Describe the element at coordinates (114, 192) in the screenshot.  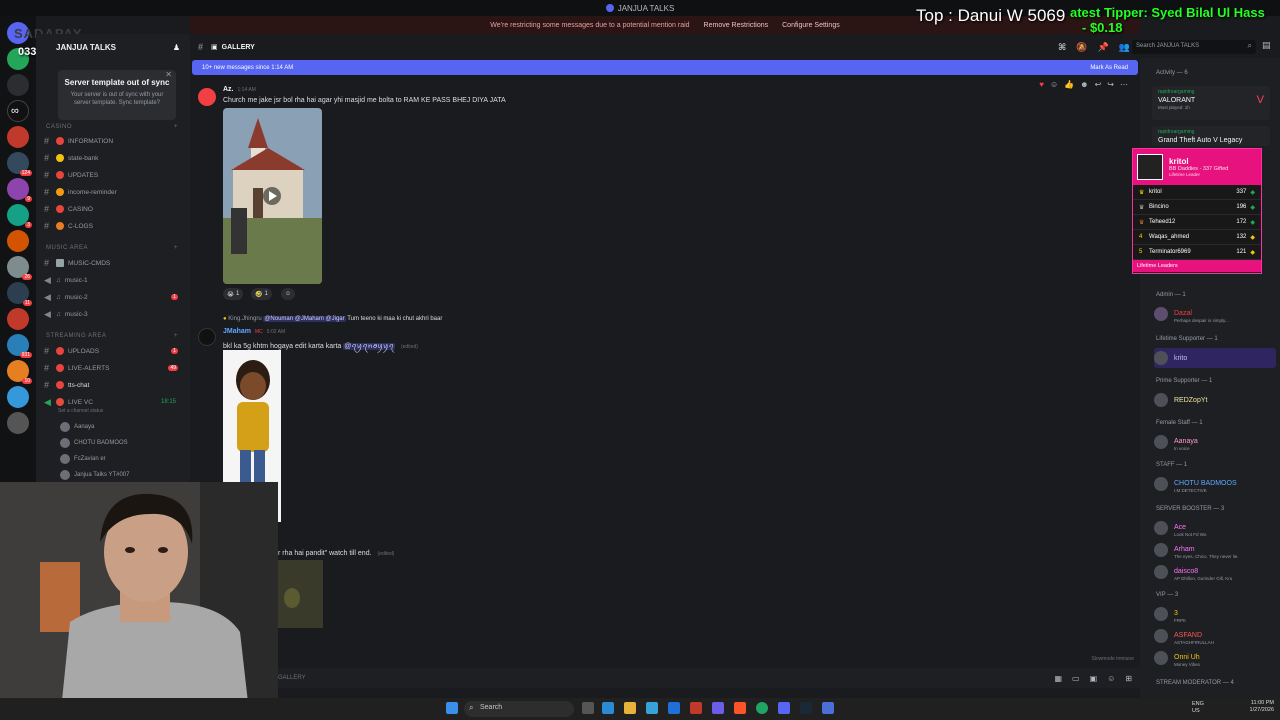
I see `channel-income-reminder: # income-reminder` at that location.